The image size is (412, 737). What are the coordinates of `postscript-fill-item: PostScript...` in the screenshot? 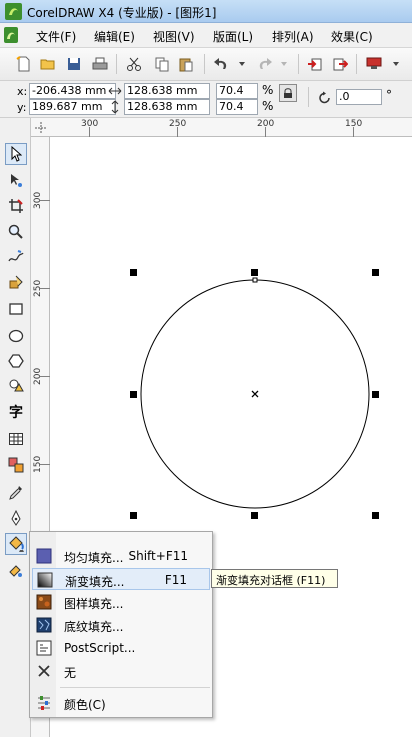 It's located at (121, 648).